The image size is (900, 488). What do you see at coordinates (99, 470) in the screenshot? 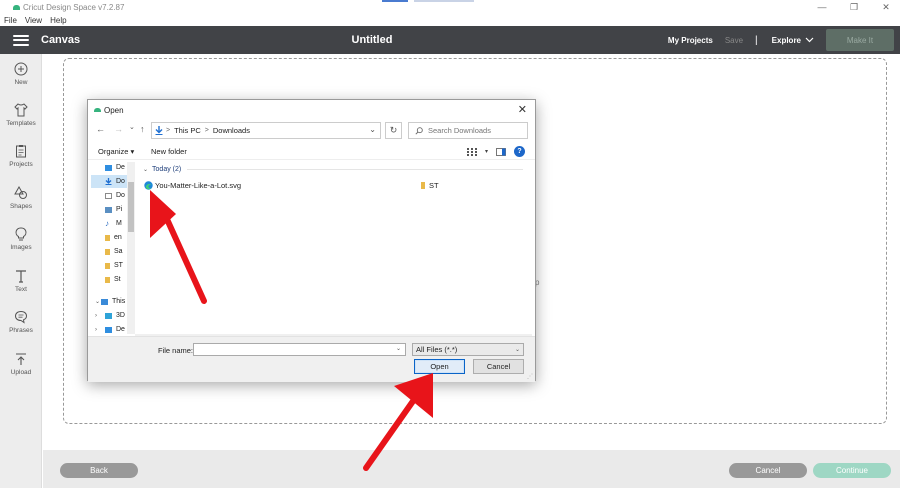
I see `back-button: Back` at bounding box center [99, 470].